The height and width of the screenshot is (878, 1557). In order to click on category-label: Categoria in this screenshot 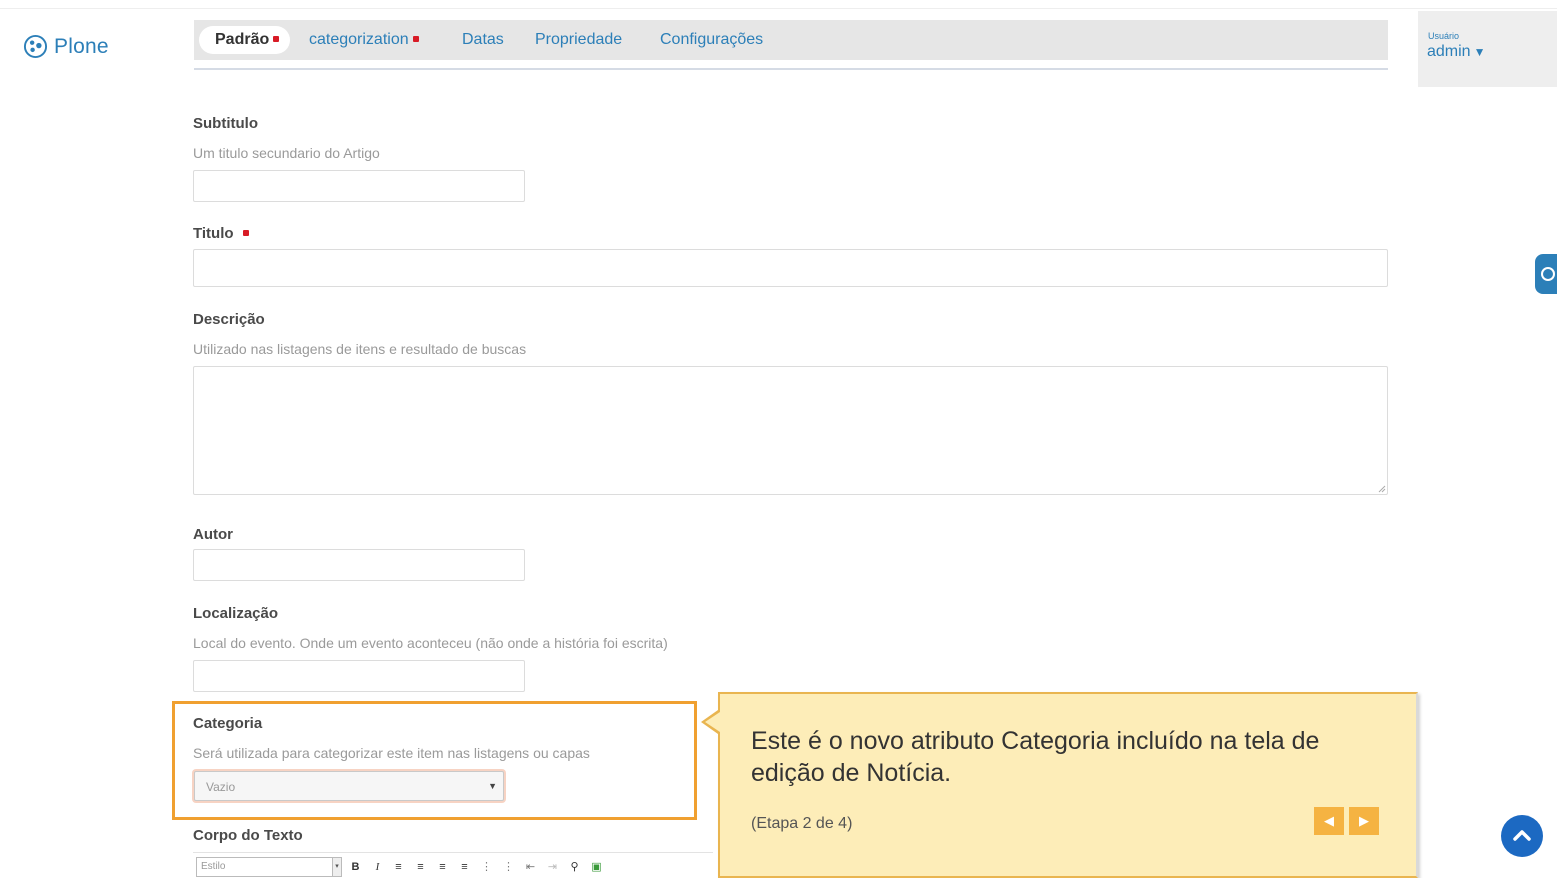, I will do `click(228, 723)`.